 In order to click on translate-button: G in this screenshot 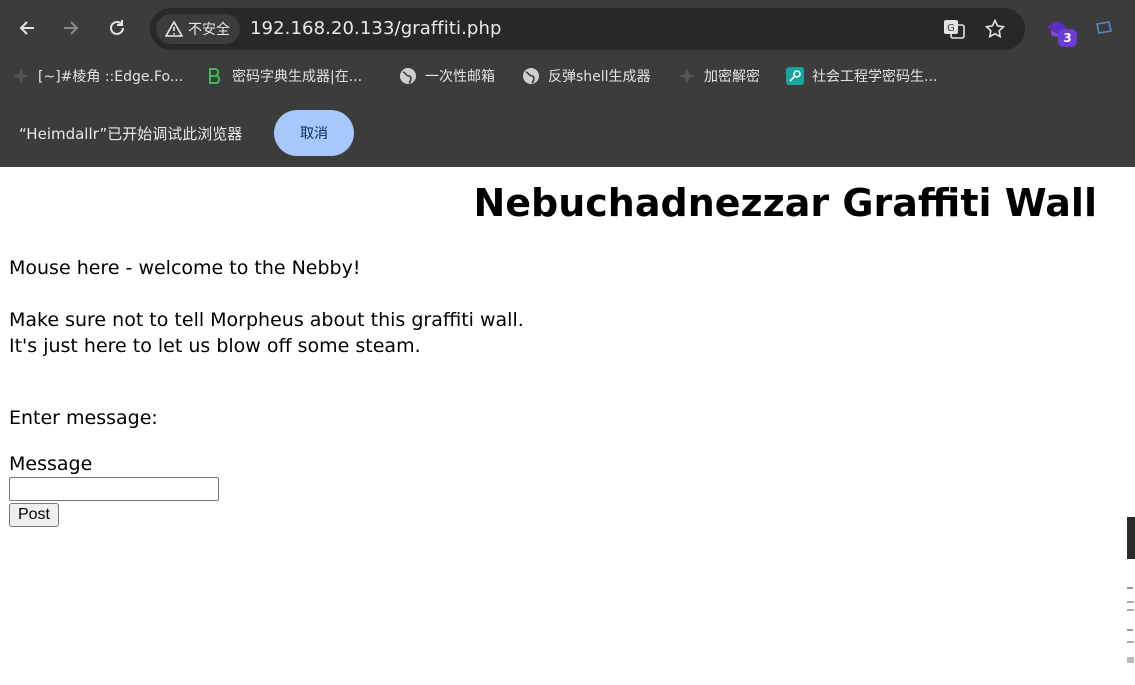, I will do `click(954, 29)`.